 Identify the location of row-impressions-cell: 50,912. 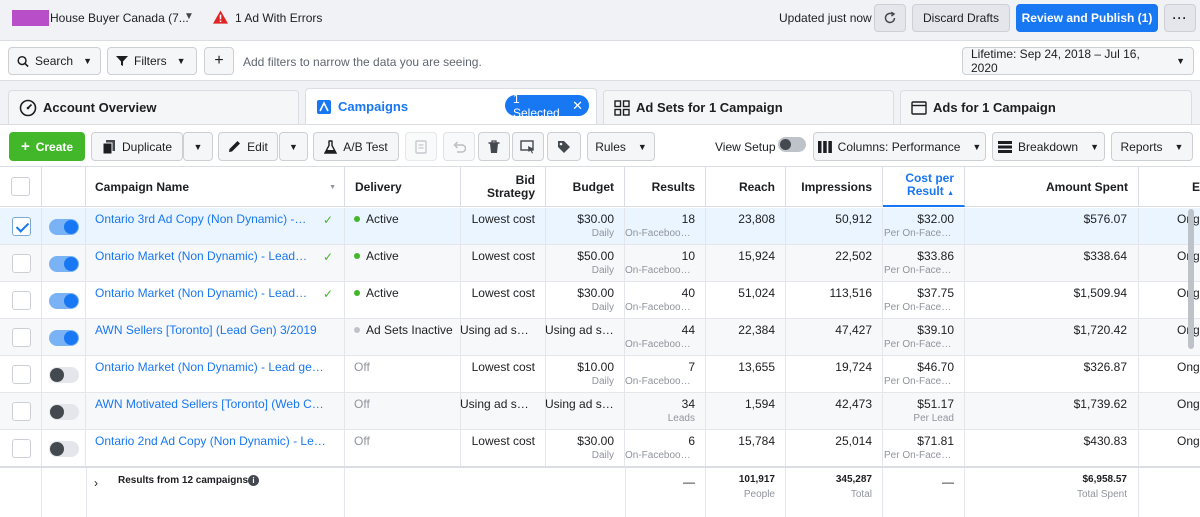
(834, 226).